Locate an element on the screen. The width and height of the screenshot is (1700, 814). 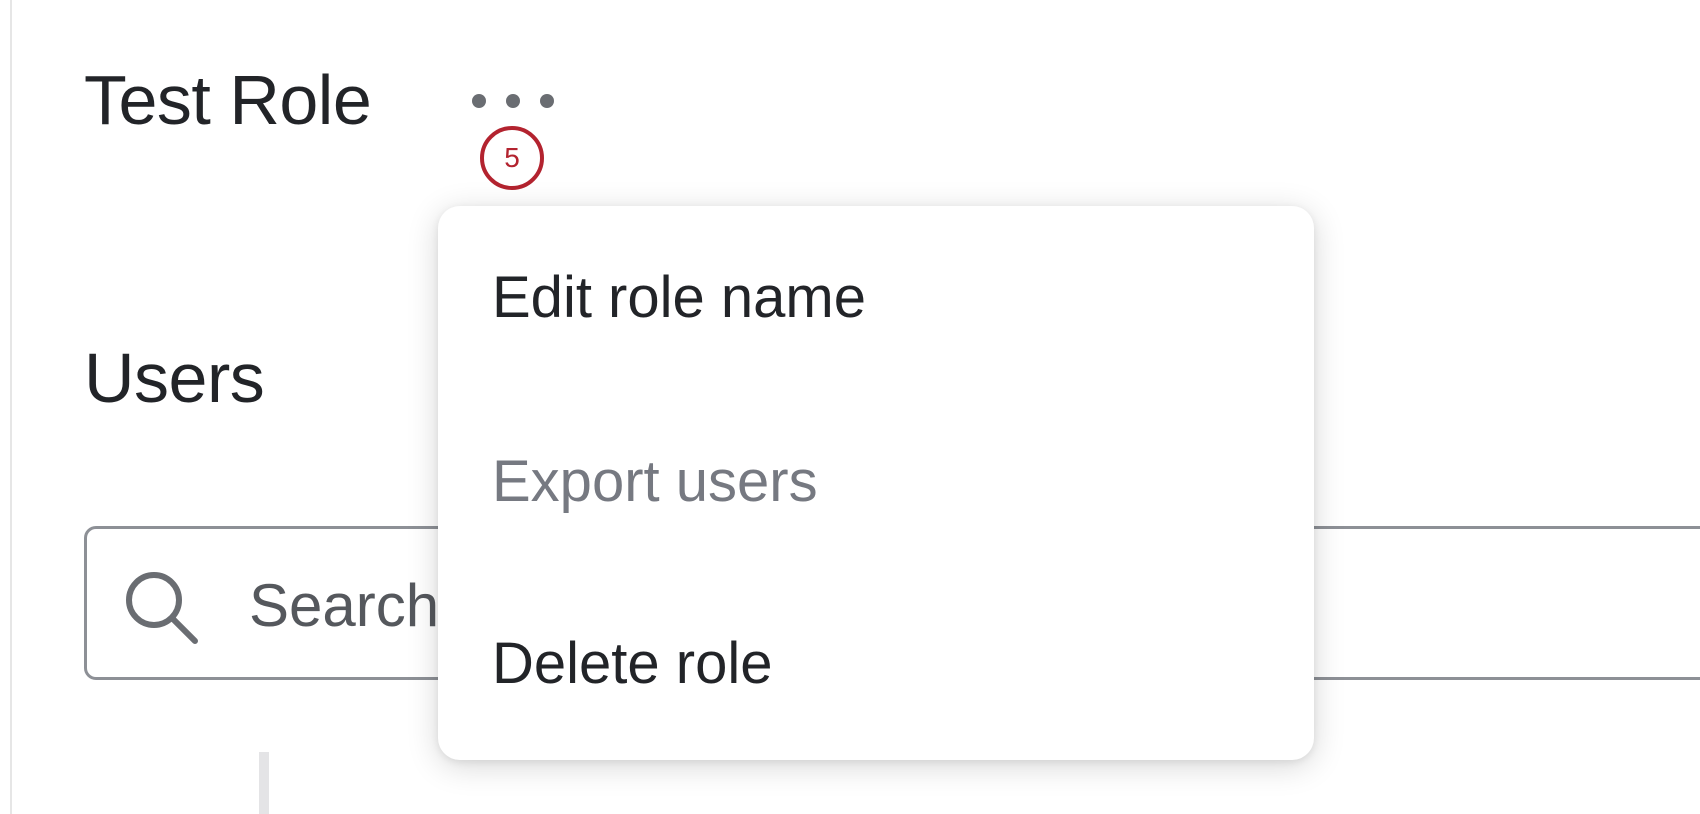
menu-item-edit-role-name: Edit role name is located at coordinates (882, 298).